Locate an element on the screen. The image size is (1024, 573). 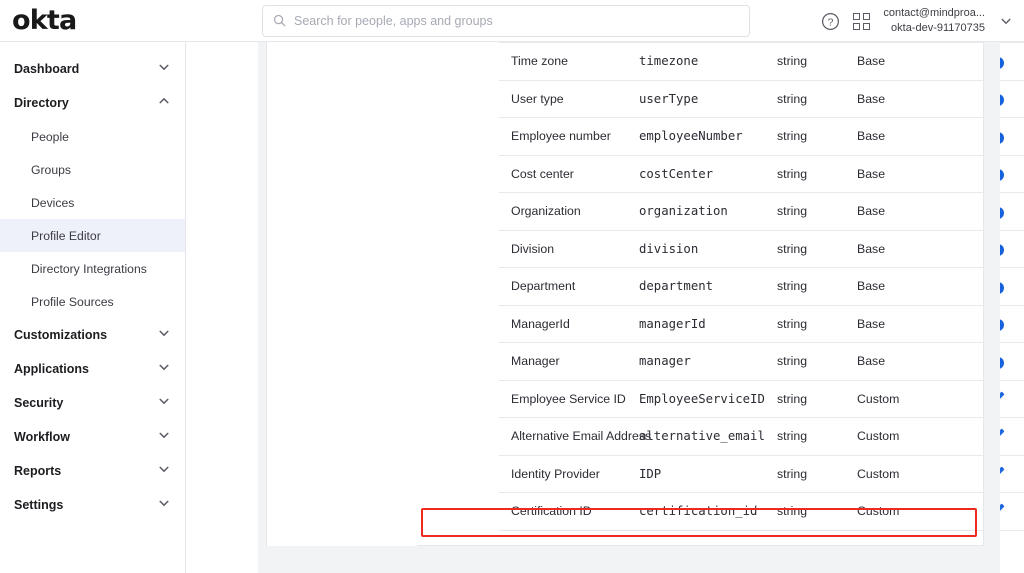
table-row: Time zonetimezonestringBasei✕ is located at coordinates (761, 61).